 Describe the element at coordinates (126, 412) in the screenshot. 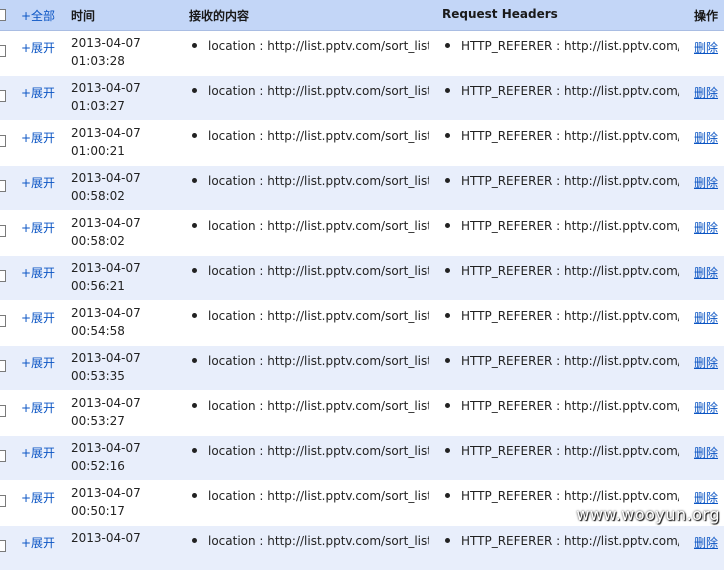

I see `time-cell: 2013-04-07 00:53:27` at that location.